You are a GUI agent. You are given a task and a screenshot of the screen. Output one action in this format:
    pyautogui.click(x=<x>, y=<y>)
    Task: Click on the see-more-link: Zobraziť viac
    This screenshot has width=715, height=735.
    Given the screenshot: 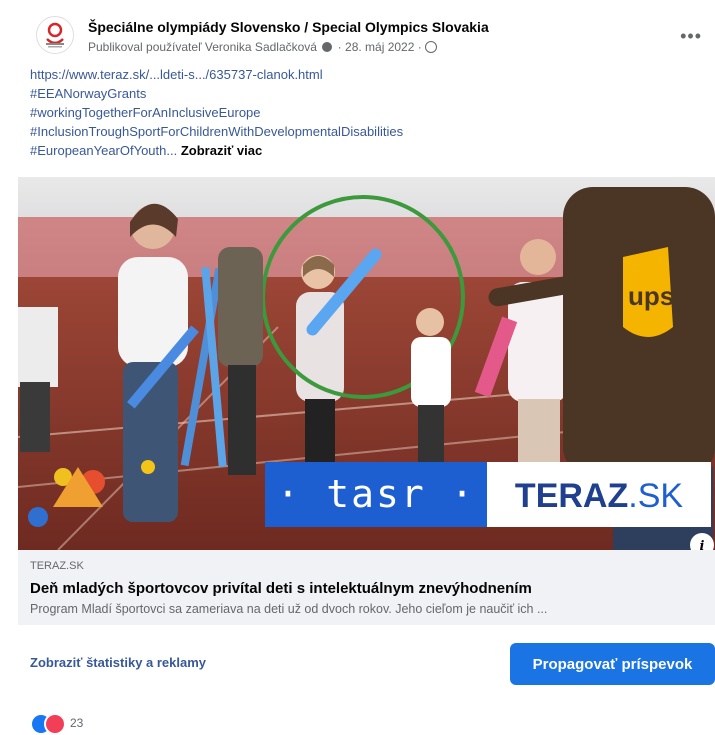 What is the action you would take?
    pyautogui.click(x=221, y=150)
    